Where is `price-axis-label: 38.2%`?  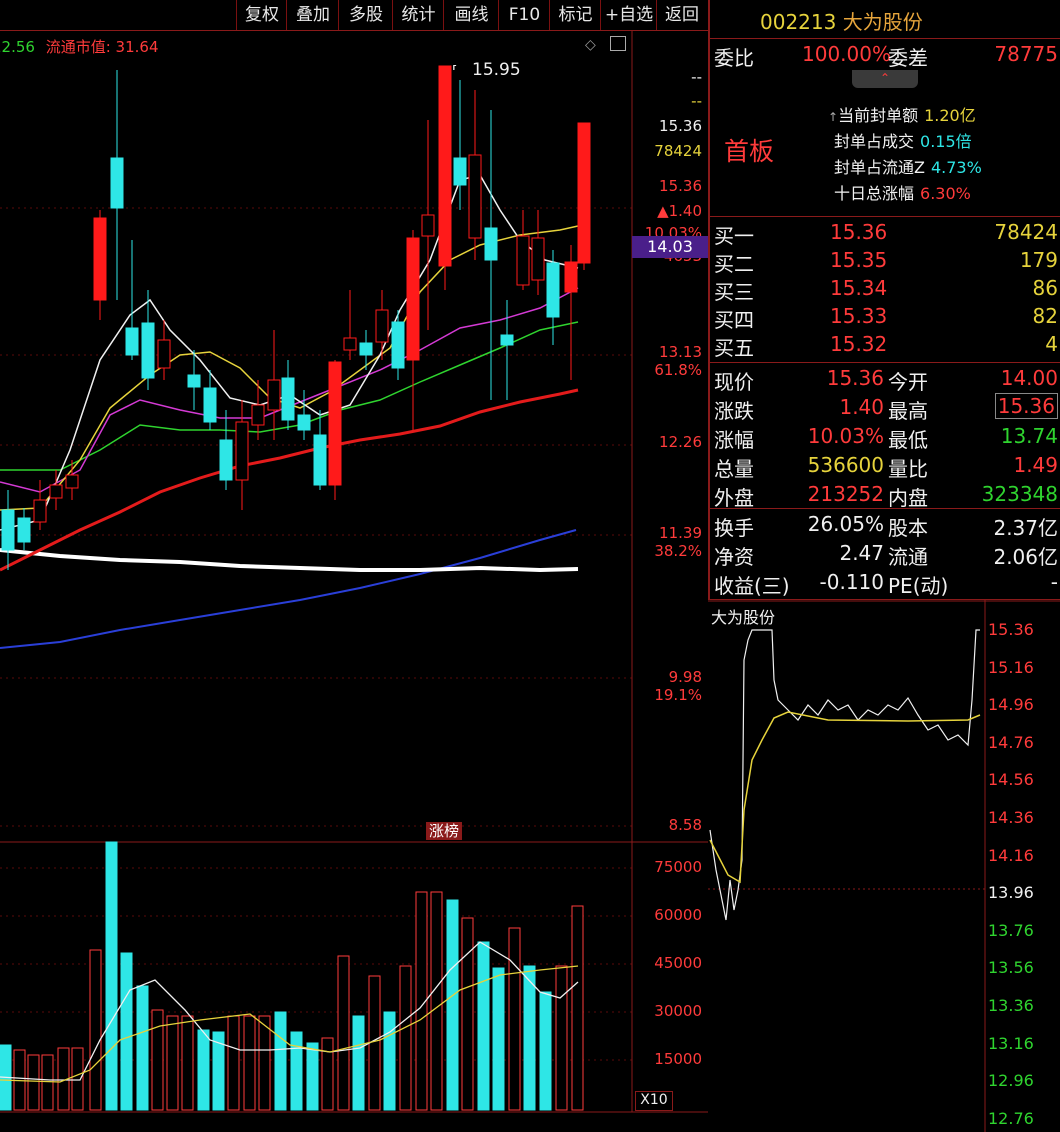
price-axis-label: 38.2% is located at coordinates (678, 551).